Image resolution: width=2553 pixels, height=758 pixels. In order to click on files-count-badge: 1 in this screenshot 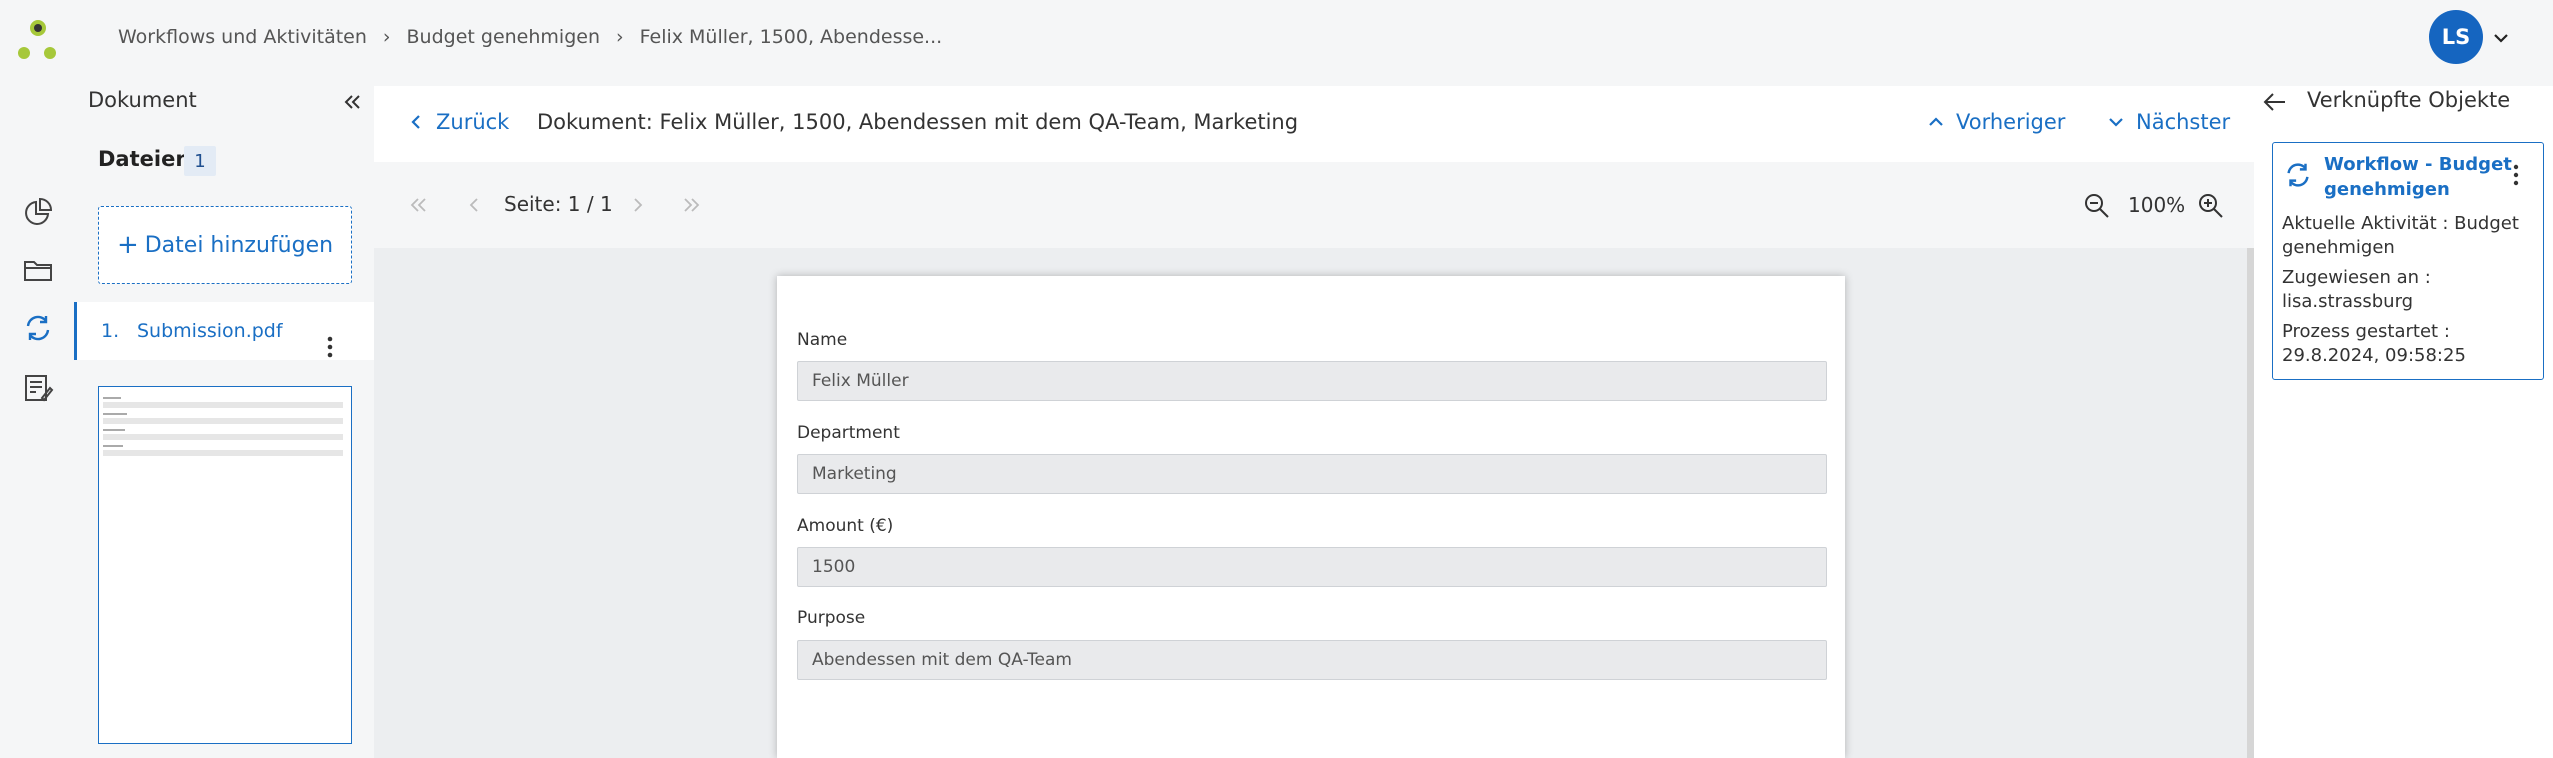, I will do `click(200, 161)`.